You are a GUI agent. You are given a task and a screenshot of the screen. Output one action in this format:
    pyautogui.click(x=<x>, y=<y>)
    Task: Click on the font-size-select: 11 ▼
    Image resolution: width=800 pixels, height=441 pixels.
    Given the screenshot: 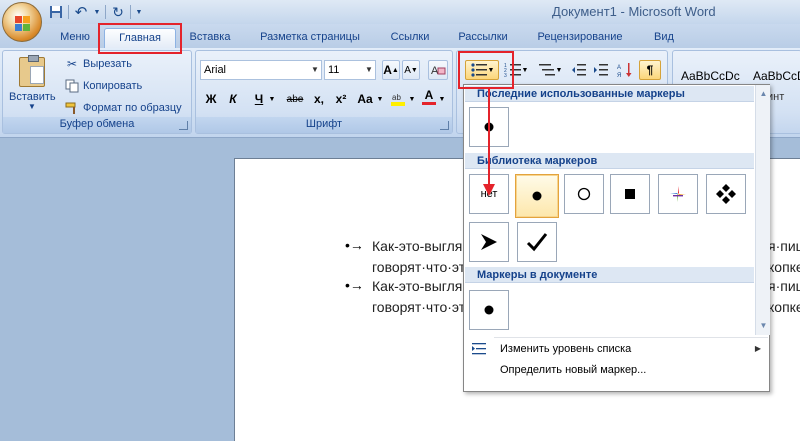 What is the action you would take?
    pyautogui.click(x=350, y=70)
    